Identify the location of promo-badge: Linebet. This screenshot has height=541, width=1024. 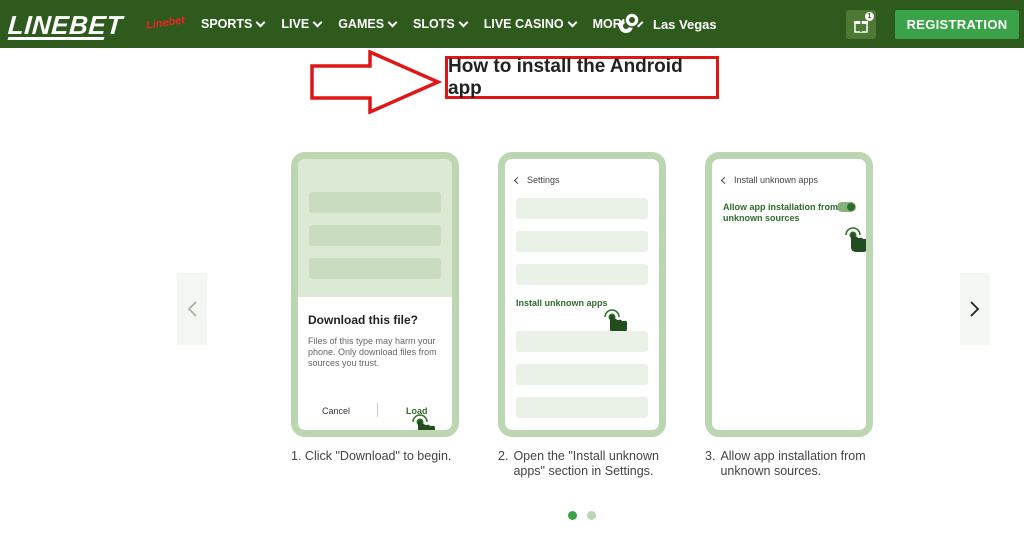
(165, 22).